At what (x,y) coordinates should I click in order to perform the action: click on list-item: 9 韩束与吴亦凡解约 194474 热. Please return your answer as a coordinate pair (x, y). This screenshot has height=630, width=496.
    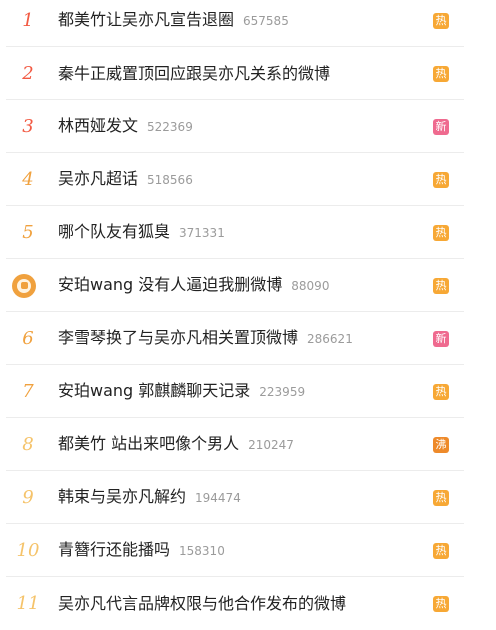
    Looking at the image, I should click on (248, 497).